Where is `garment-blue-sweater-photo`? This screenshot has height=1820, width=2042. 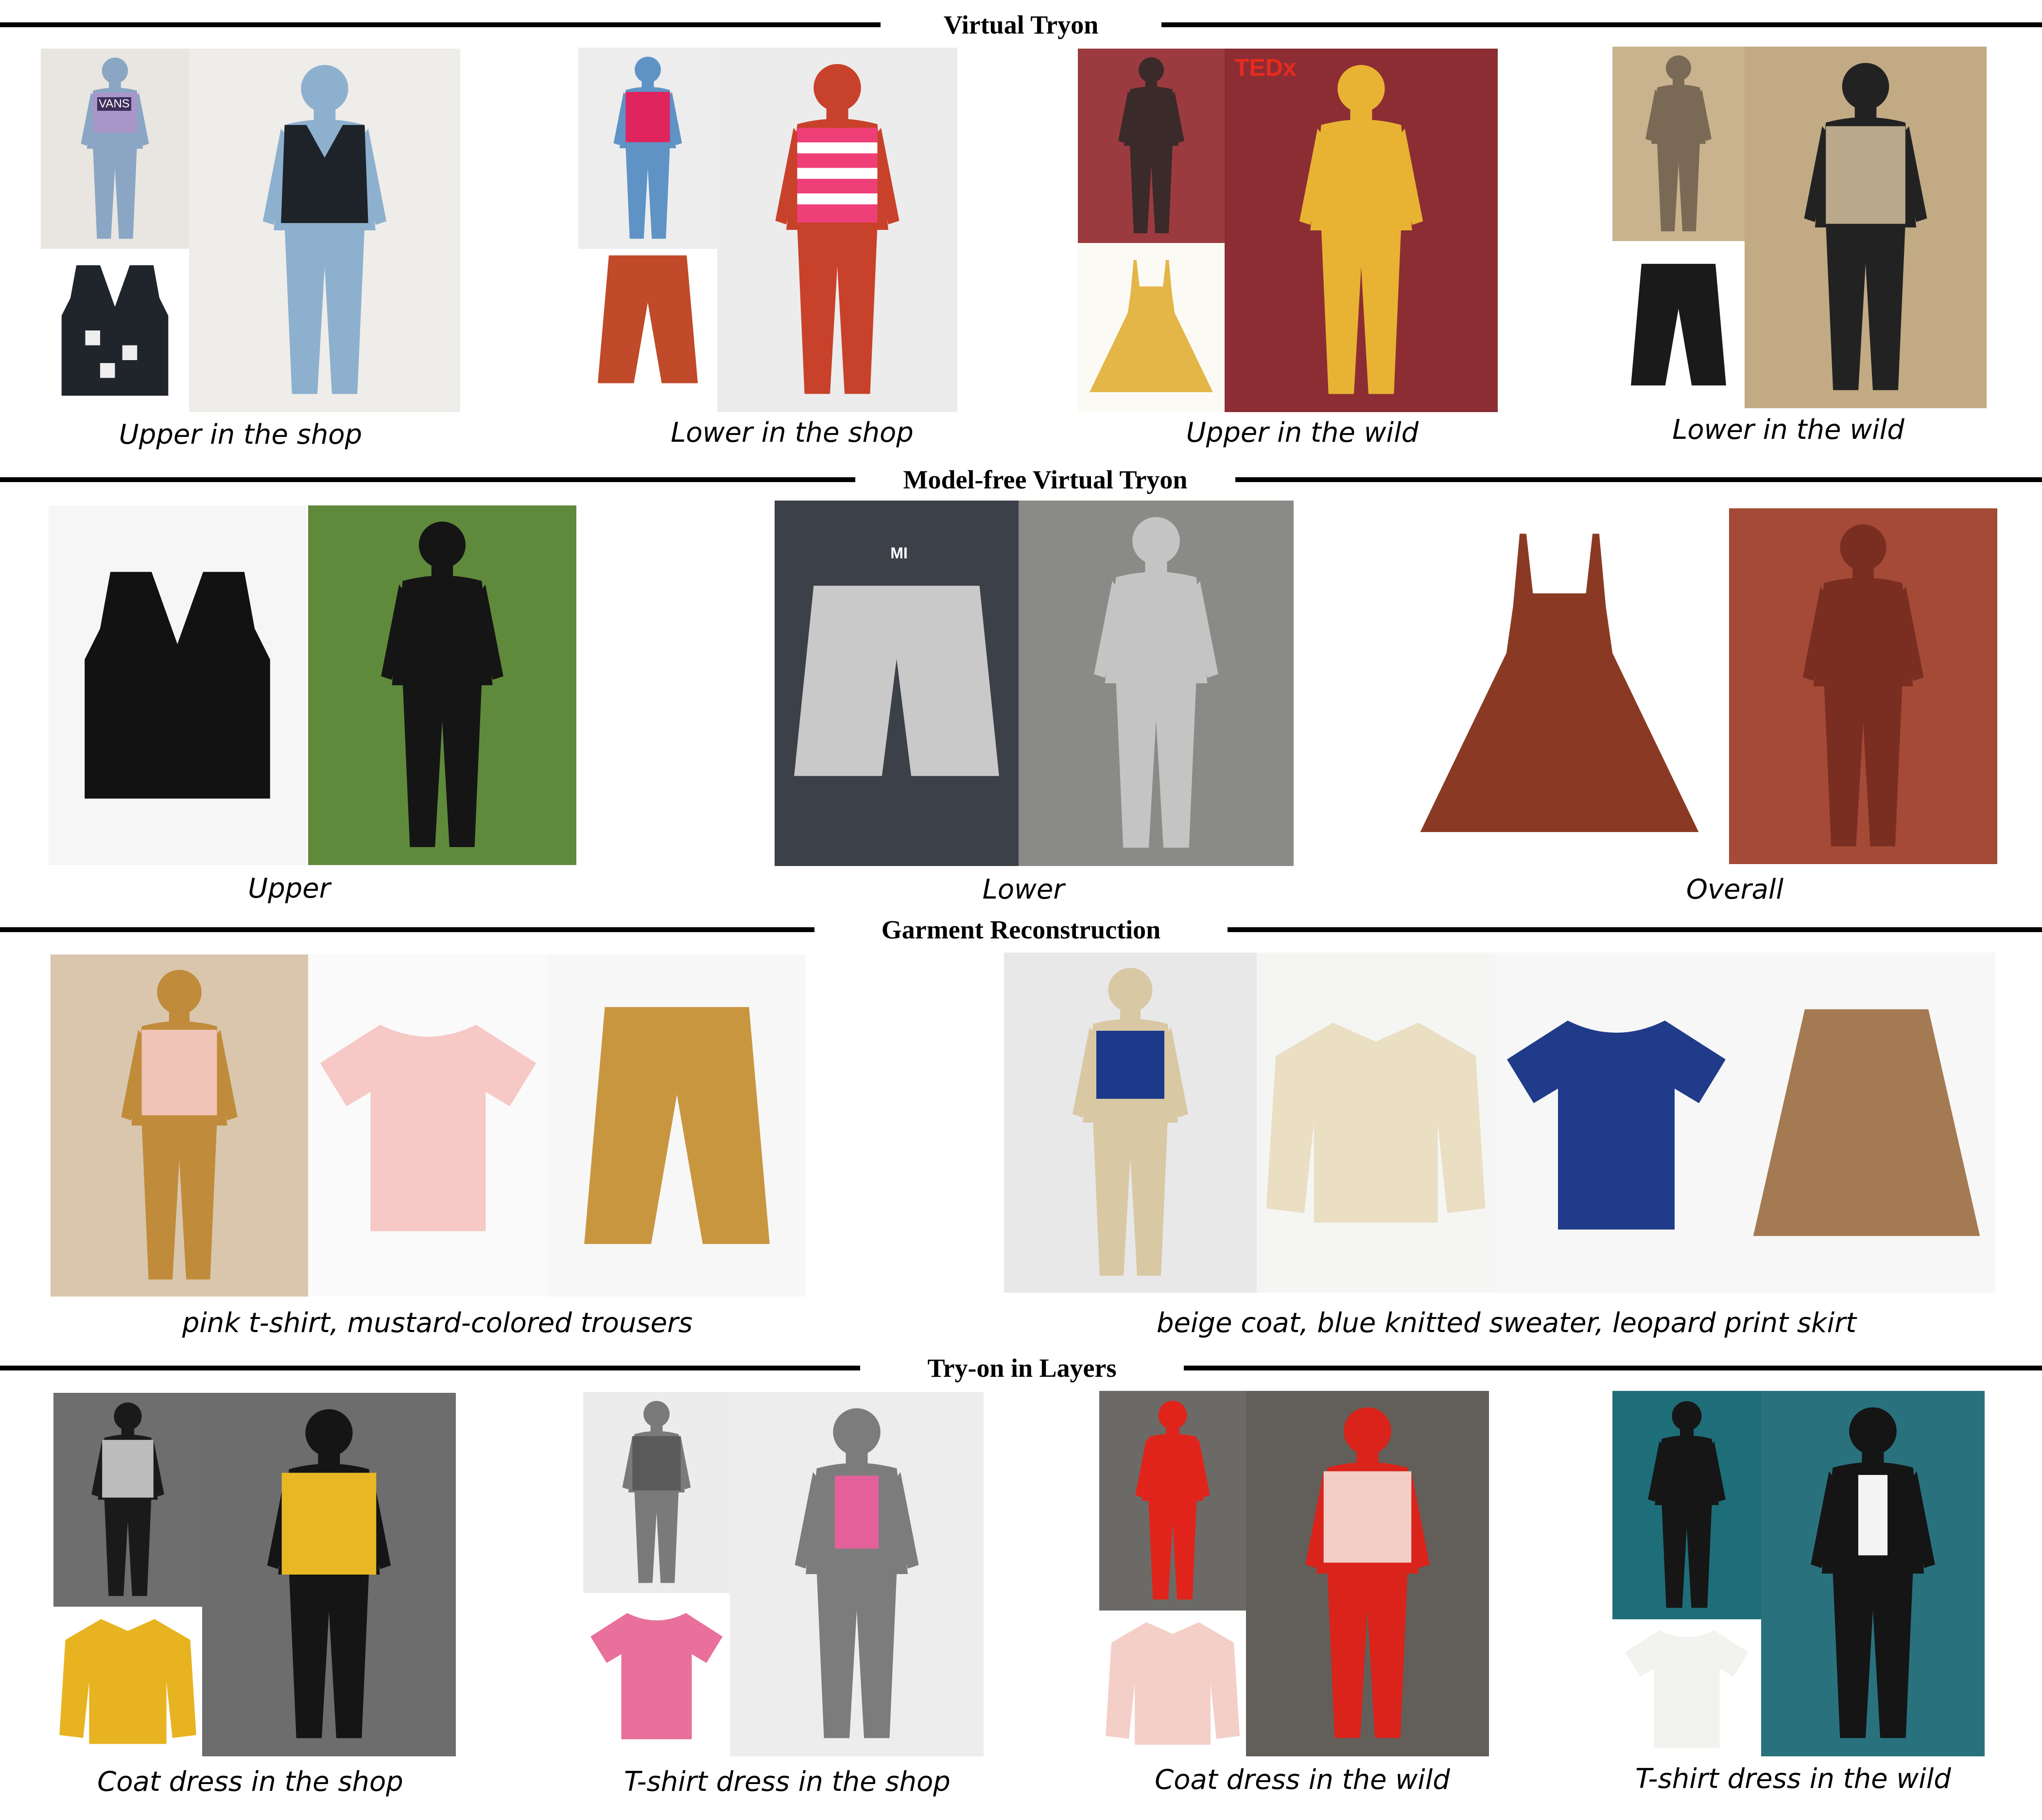
garment-blue-sweater-photo is located at coordinates (1617, 1123).